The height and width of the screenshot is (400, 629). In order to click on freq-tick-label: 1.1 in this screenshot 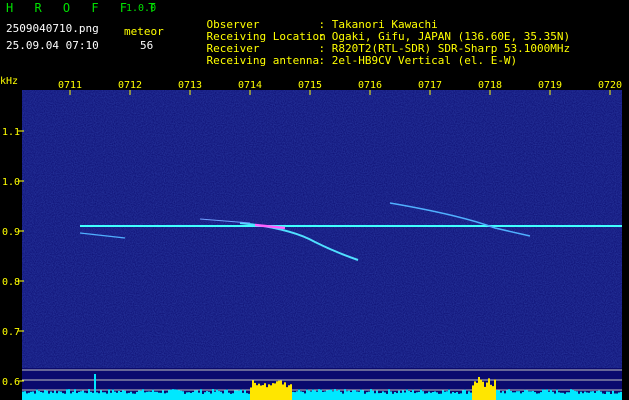, I will do `click(11, 132)`.